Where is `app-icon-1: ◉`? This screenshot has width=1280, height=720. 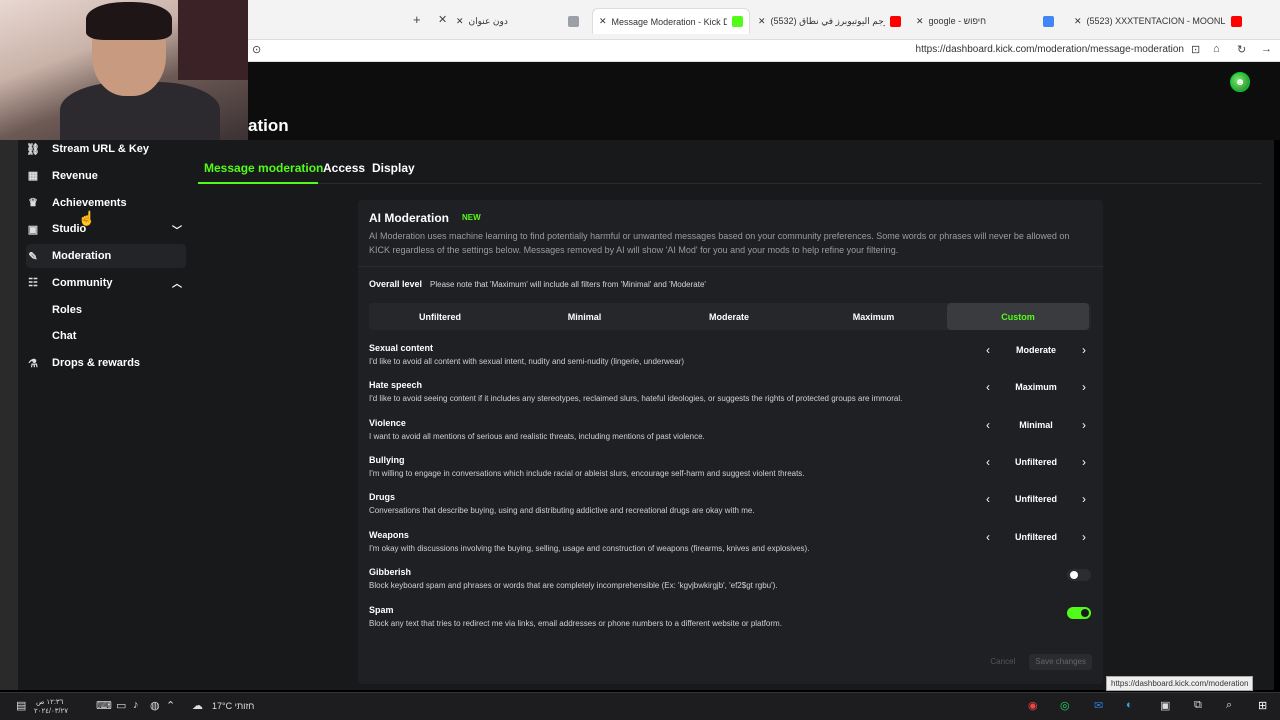 app-icon-1: ◉ is located at coordinates (1033, 705).